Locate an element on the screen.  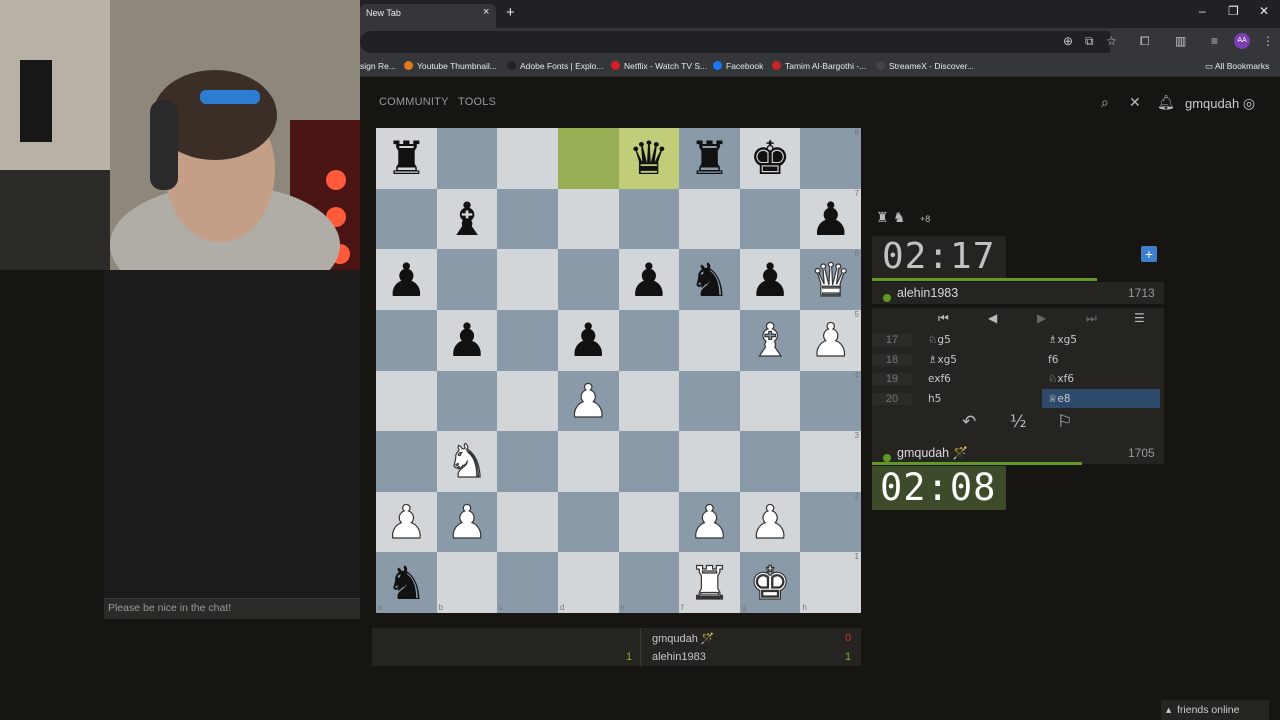
square-d1: d is located at coordinates (588, 582).